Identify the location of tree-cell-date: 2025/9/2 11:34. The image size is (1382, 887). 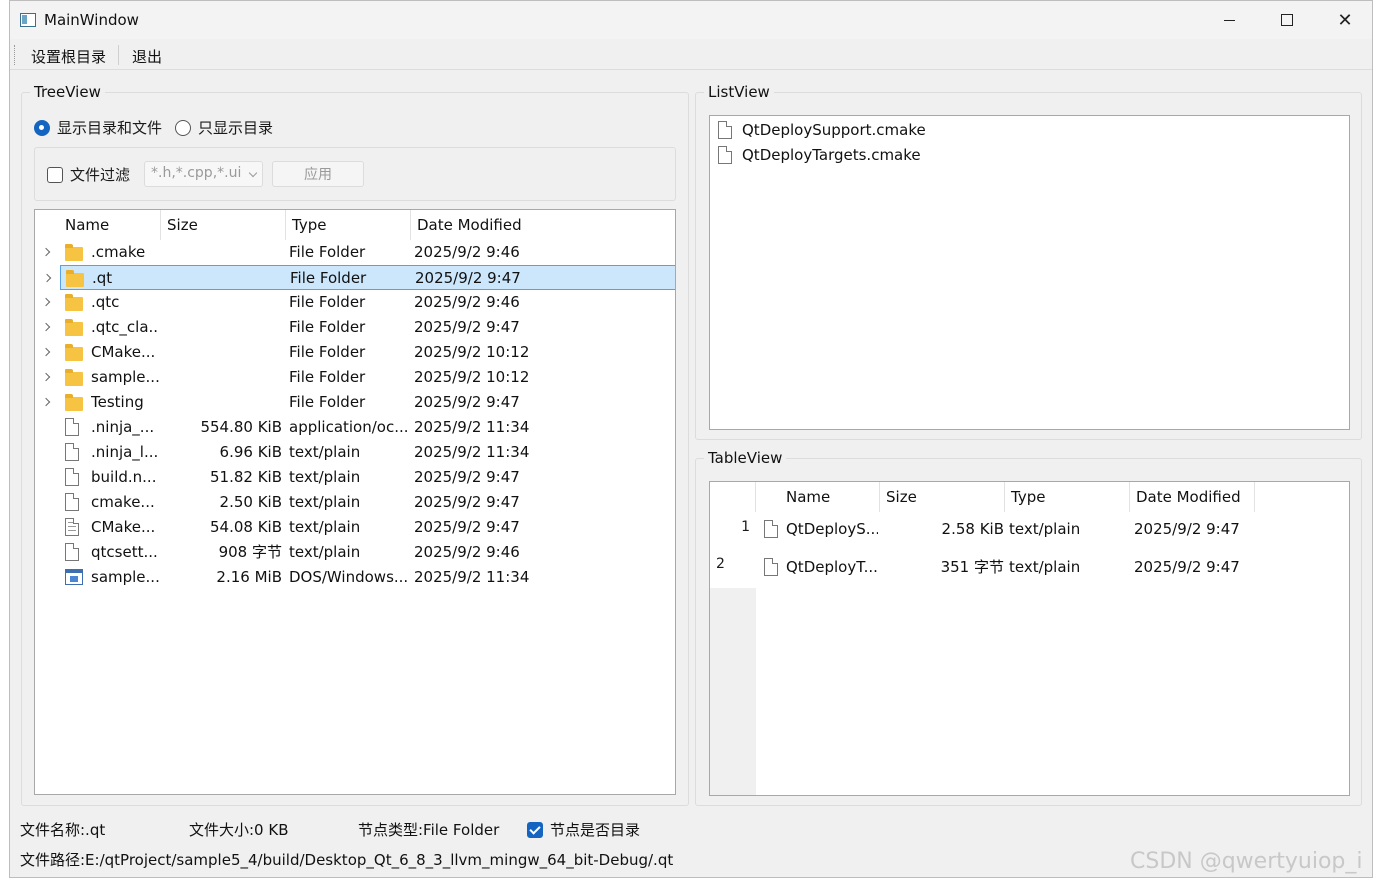
(472, 427).